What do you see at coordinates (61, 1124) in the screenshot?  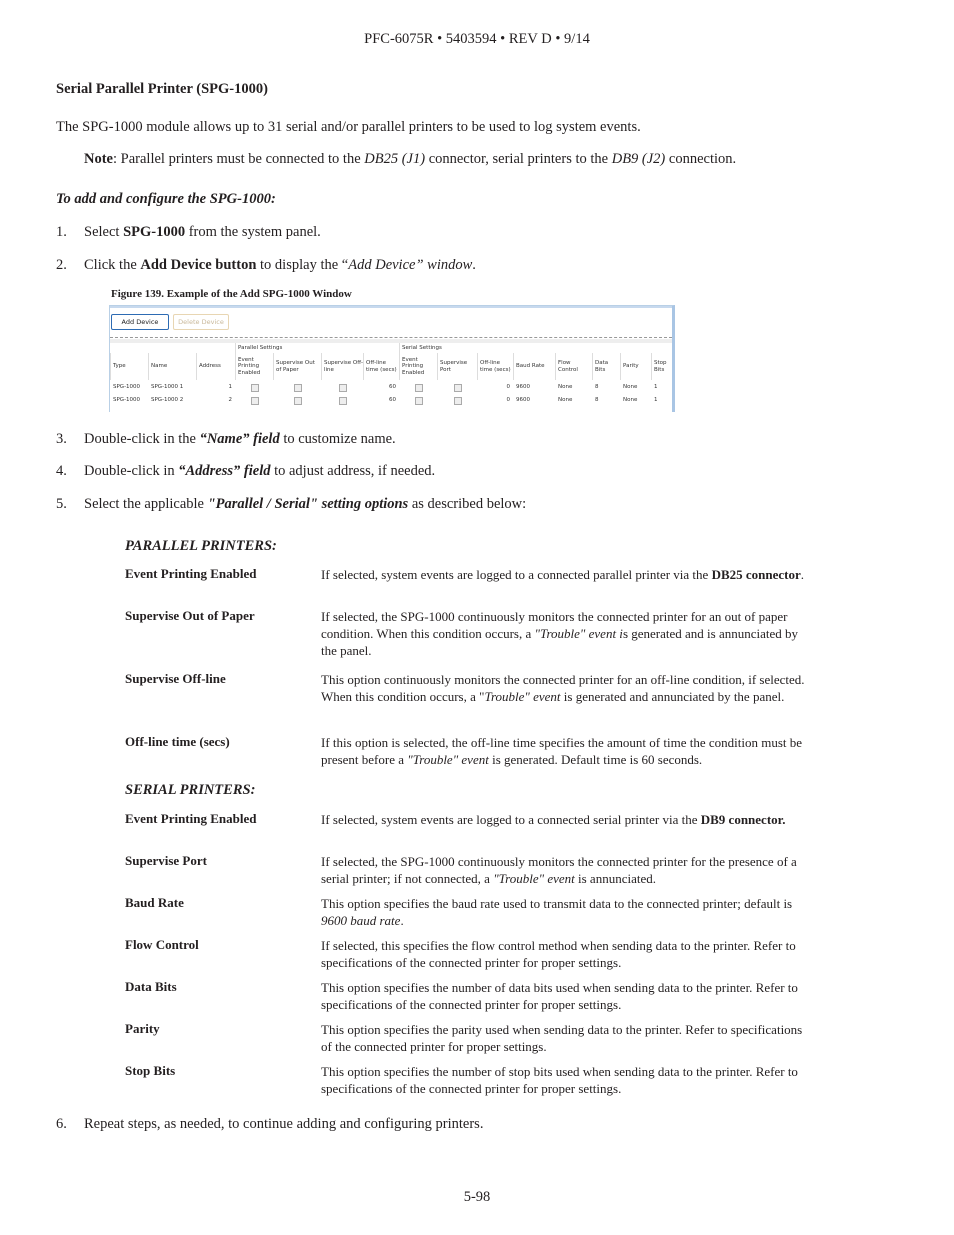 I see `step-number: 6.` at bounding box center [61, 1124].